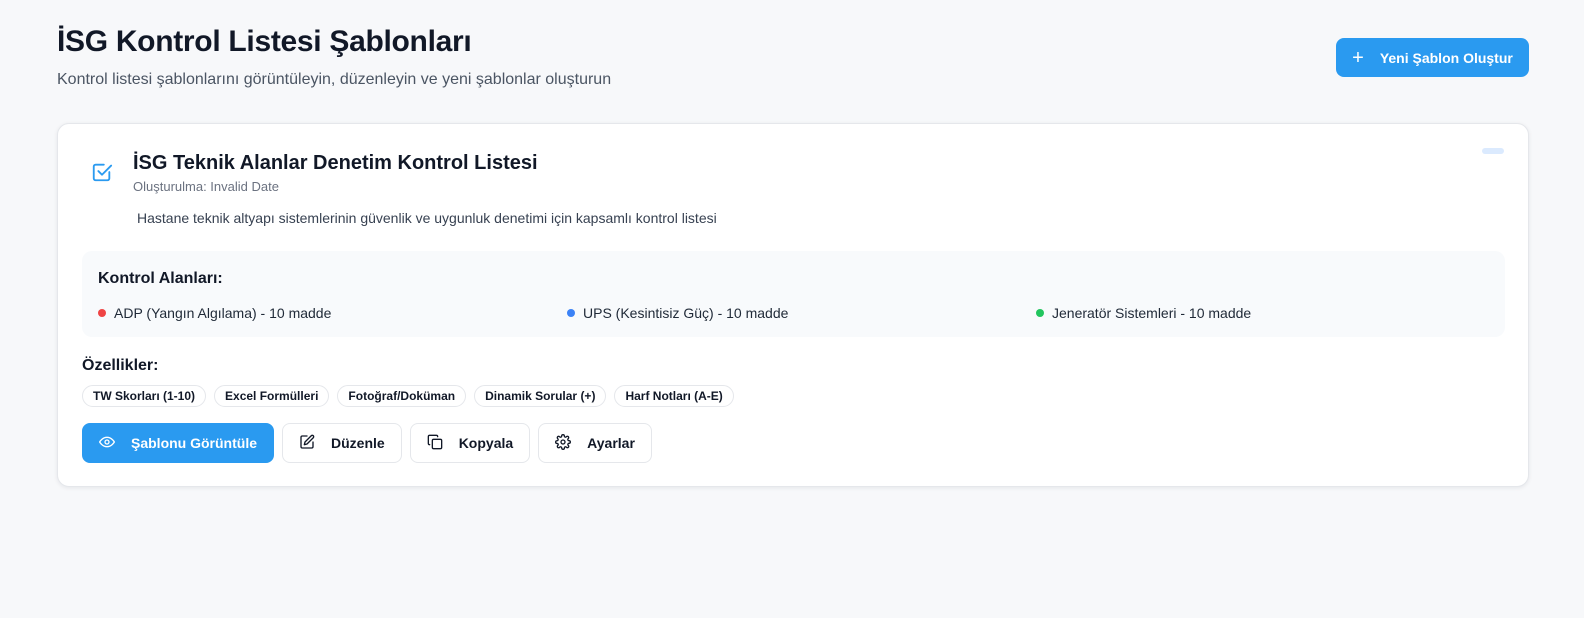  I want to click on feature-tag: Fotoğraf/Doküman, so click(402, 396).